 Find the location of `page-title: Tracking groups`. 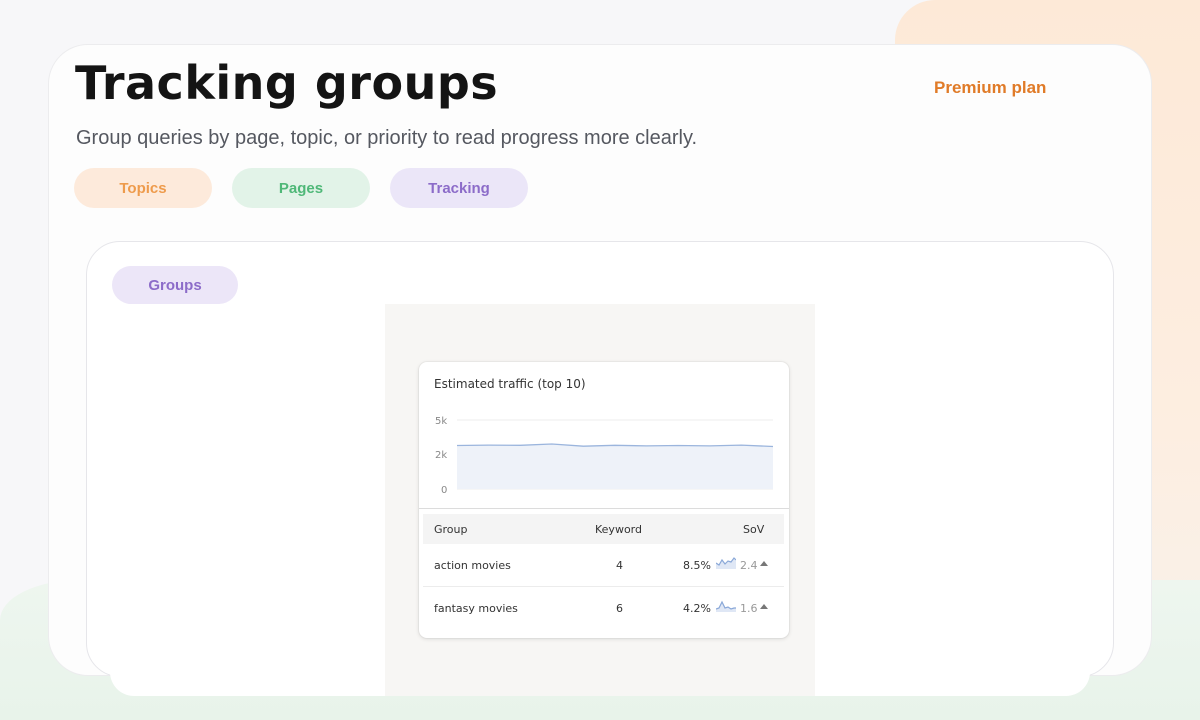

page-title: Tracking groups is located at coordinates (287, 83).